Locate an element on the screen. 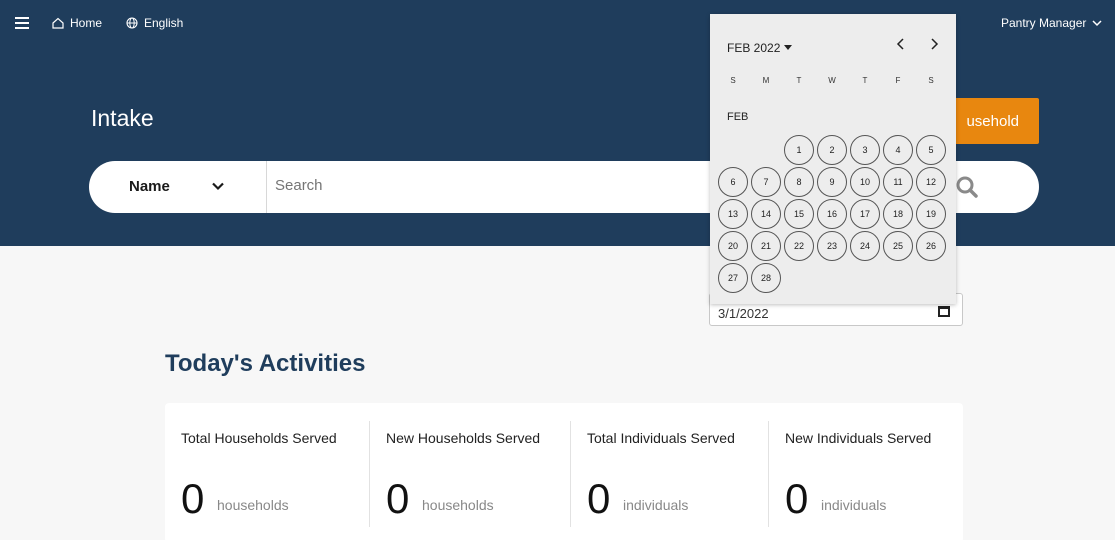 This screenshot has width=1115, height=540. home-label: Home is located at coordinates (86, 23).